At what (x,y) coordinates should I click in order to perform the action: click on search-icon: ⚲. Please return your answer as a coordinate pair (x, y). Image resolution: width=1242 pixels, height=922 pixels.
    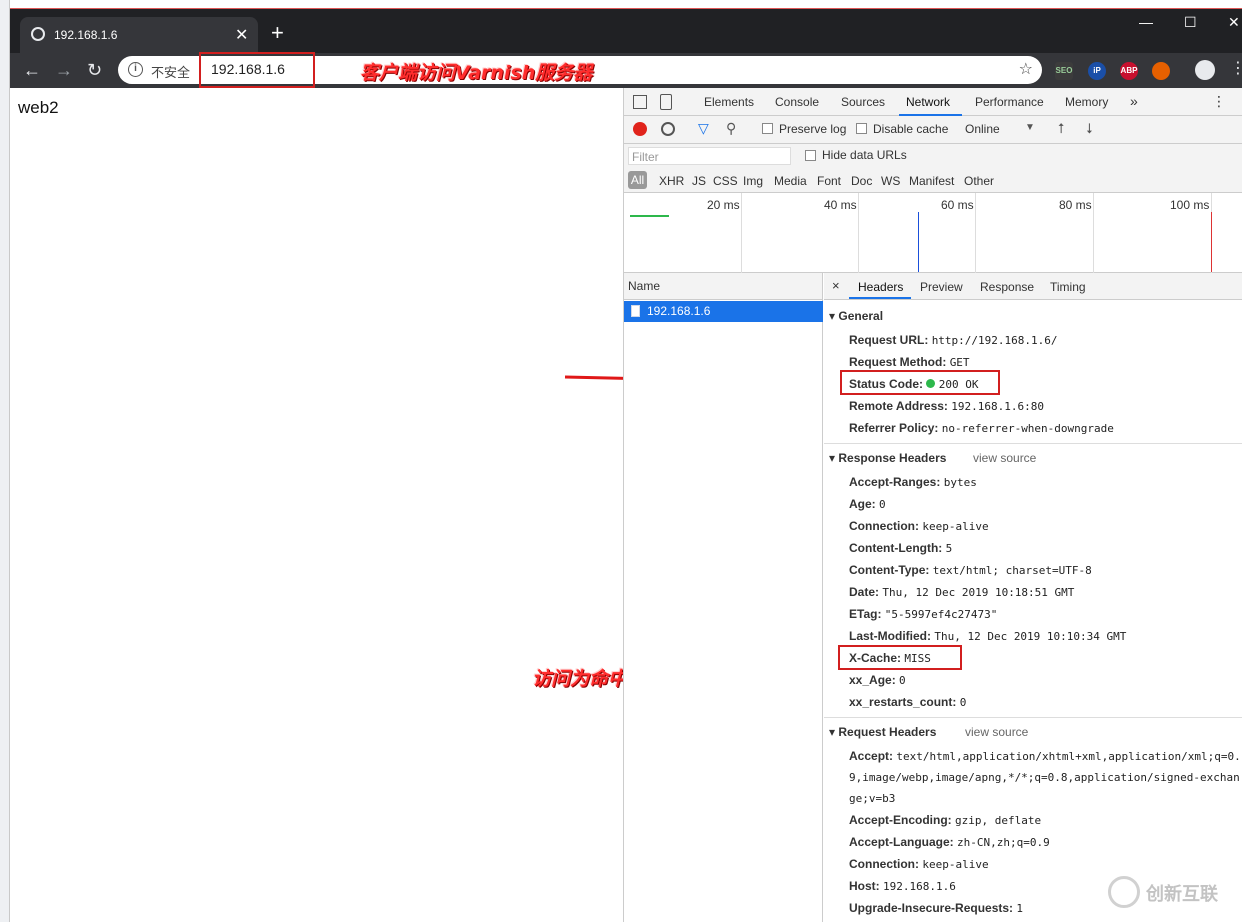
    Looking at the image, I should click on (731, 128).